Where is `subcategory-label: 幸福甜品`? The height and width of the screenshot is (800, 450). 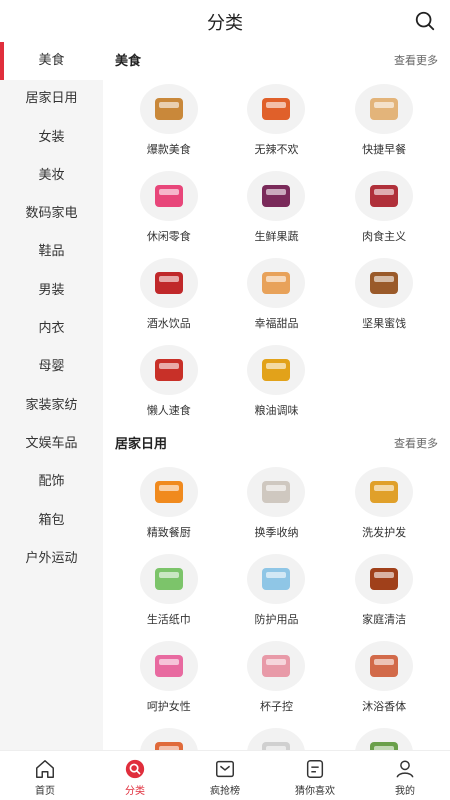
subcategory-label: 幸福甜品 is located at coordinates (276, 323).